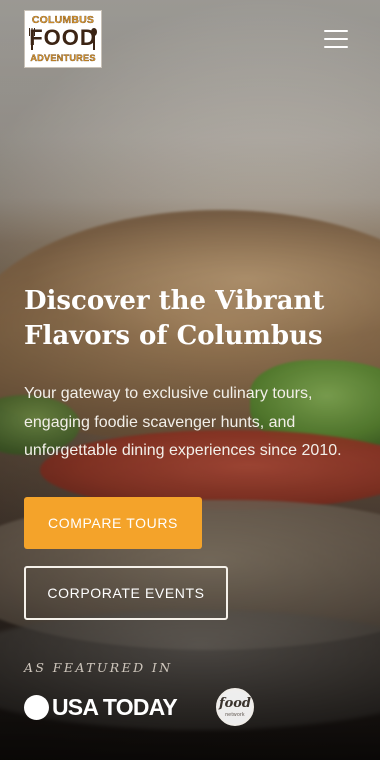 This screenshot has height=760, width=380. Describe the element at coordinates (113, 523) in the screenshot. I see `compare-tours-button: COMPARE TOURS` at that location.